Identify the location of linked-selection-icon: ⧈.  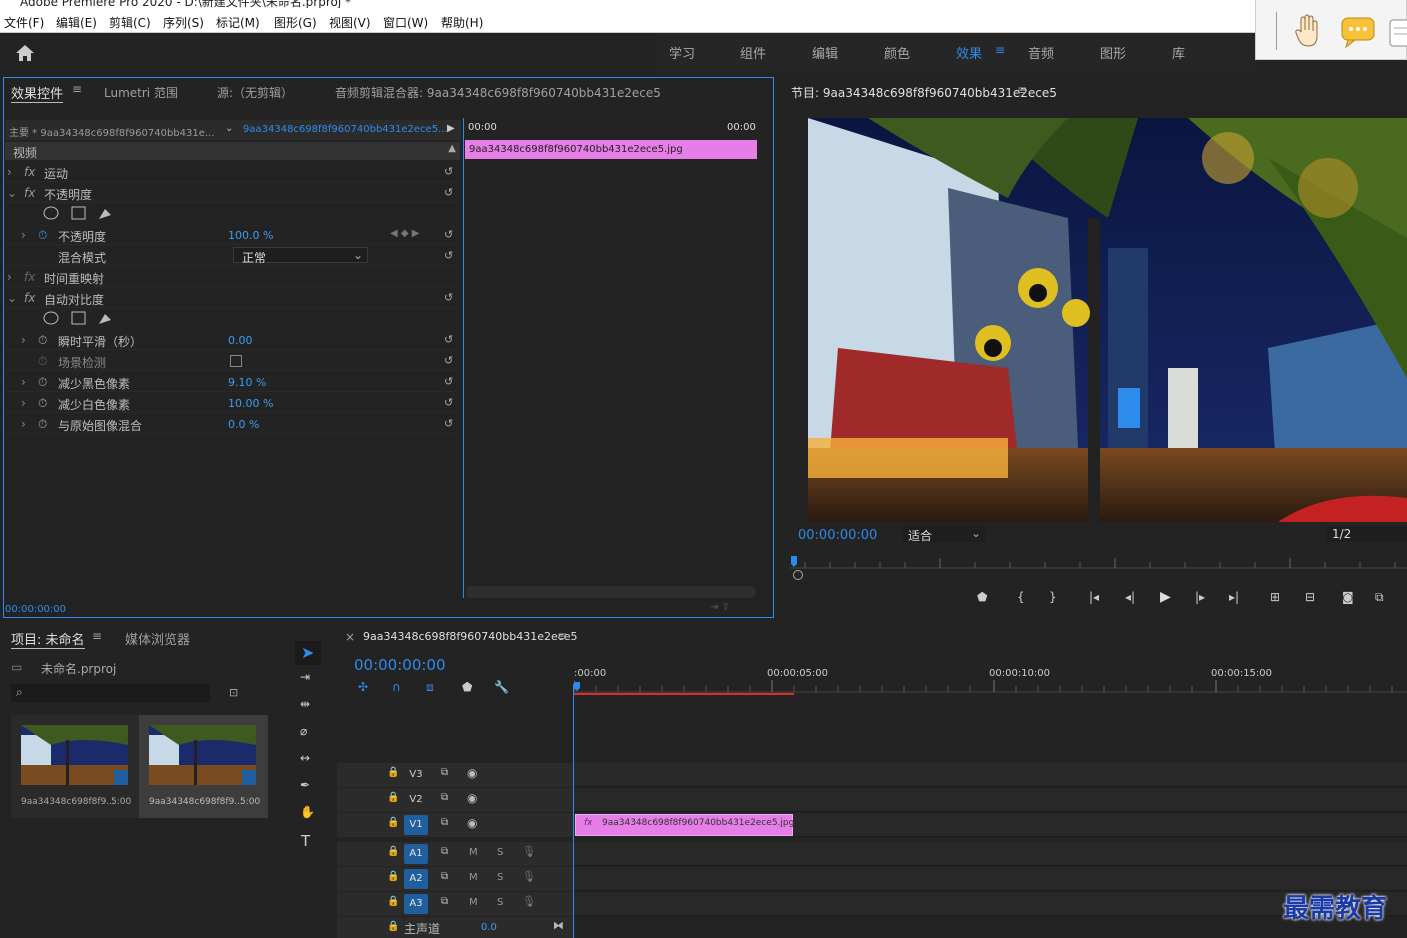
(430, 687).